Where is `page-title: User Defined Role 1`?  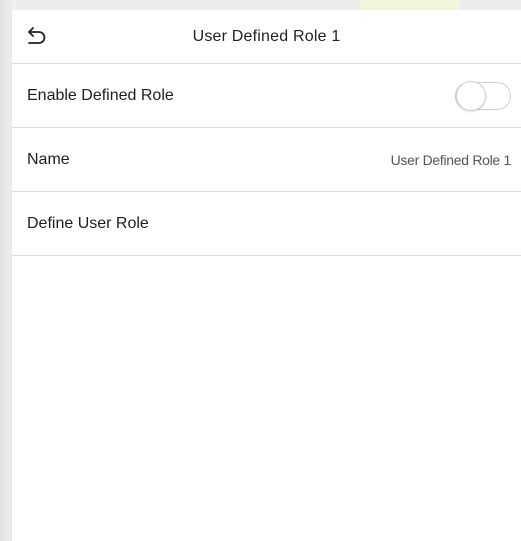
page-title: User Defined Role 1 is located at coordinates (266, 36).